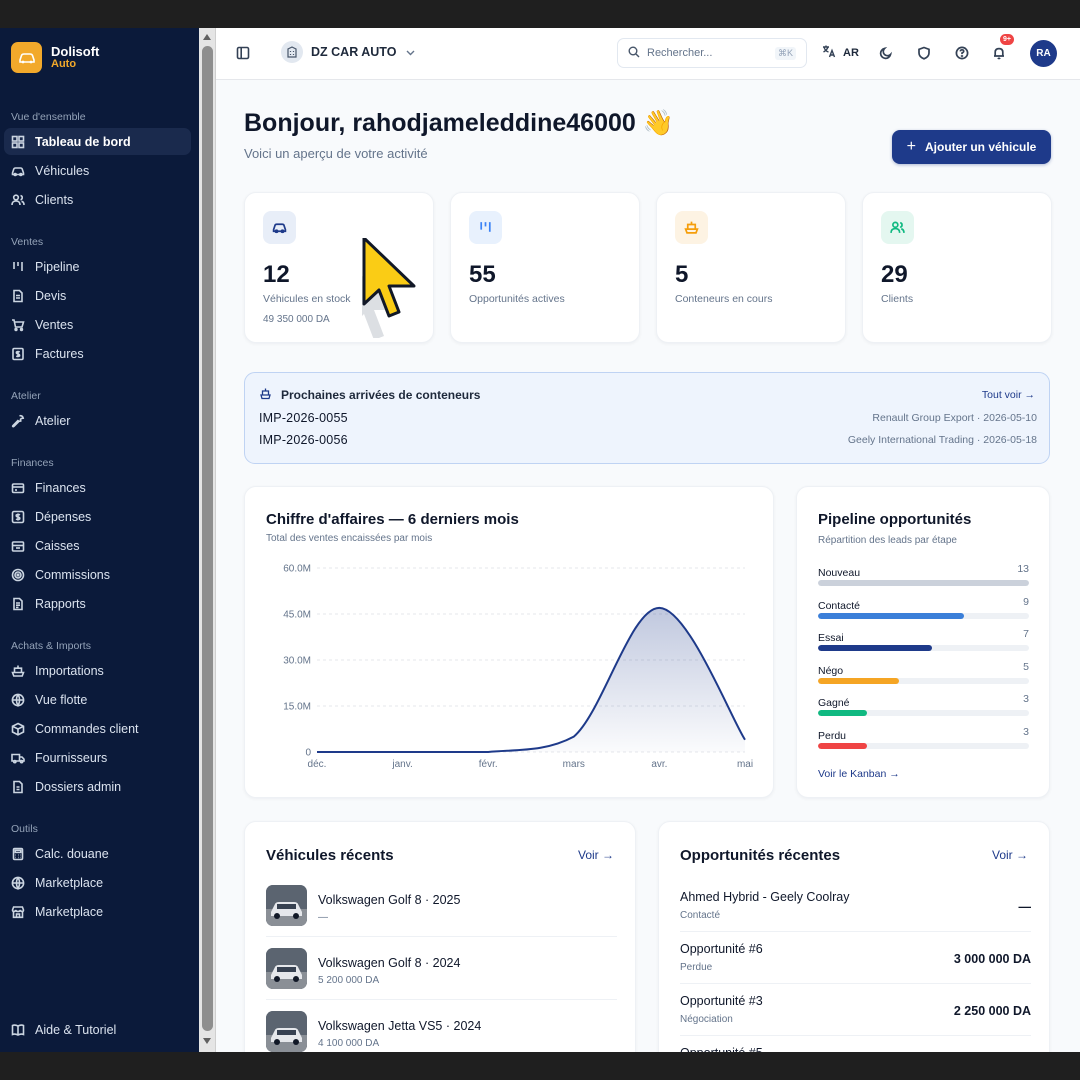 The width and height of the screenshot is (1080, 1080). Describe the element at coordinates (441, 969) in the screenshot. I see `vehicle-row: Volkswagen Golf 8 · 2024 5 200 000 DA` at that location.